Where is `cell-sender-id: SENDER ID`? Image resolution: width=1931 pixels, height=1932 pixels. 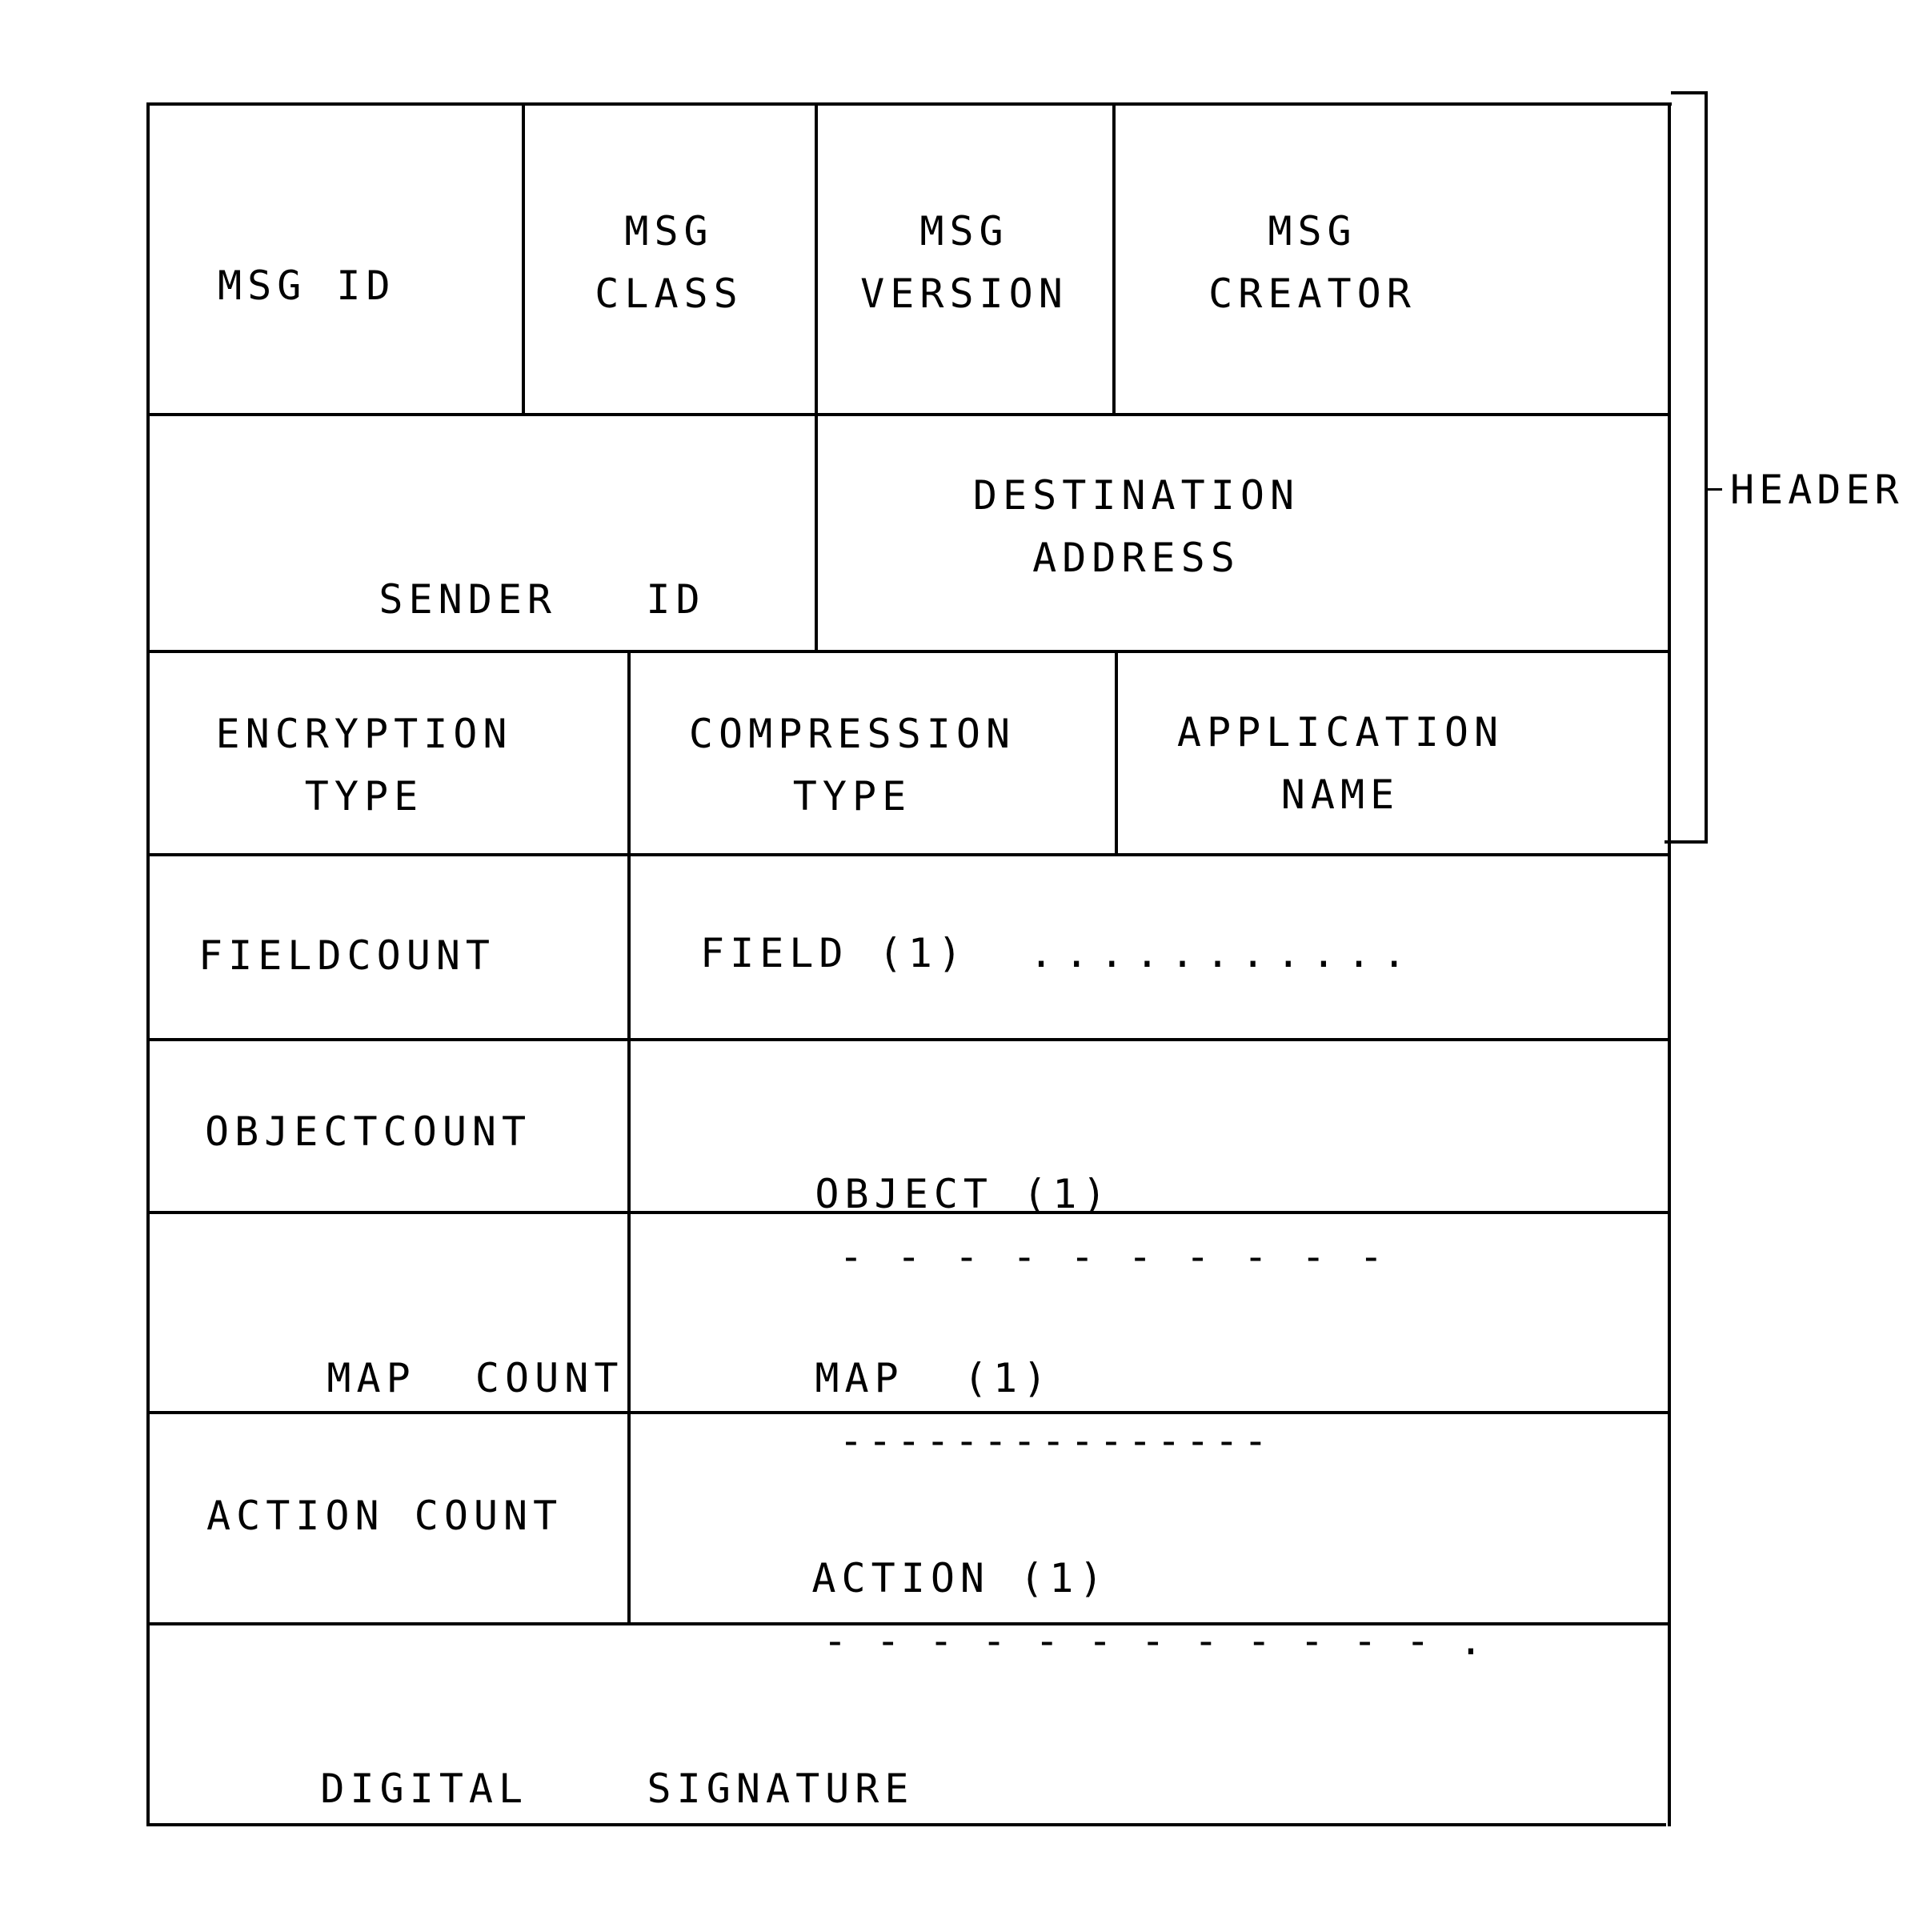 cell-sender-id: SENDER ID is located at coordinates (483, 599).